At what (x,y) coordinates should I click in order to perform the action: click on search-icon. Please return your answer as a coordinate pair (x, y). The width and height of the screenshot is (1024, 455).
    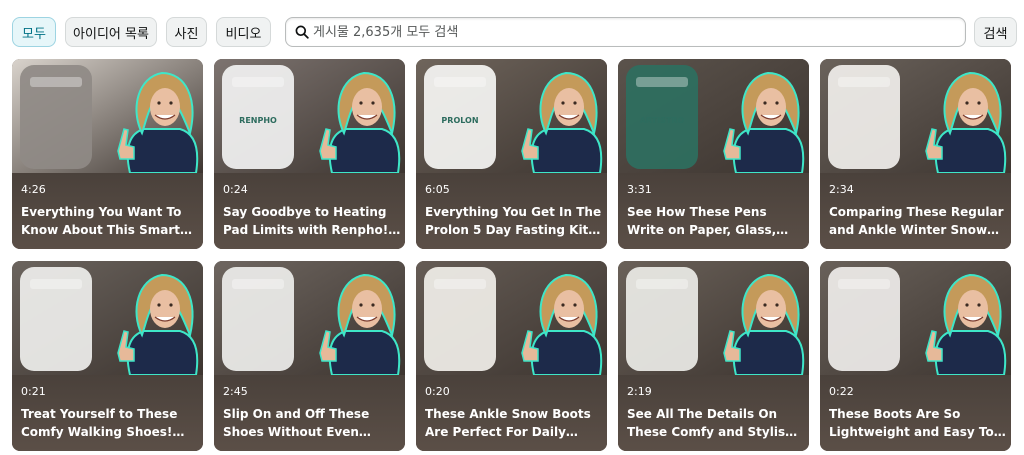
    Looking at the image, I should click on (302, 32).